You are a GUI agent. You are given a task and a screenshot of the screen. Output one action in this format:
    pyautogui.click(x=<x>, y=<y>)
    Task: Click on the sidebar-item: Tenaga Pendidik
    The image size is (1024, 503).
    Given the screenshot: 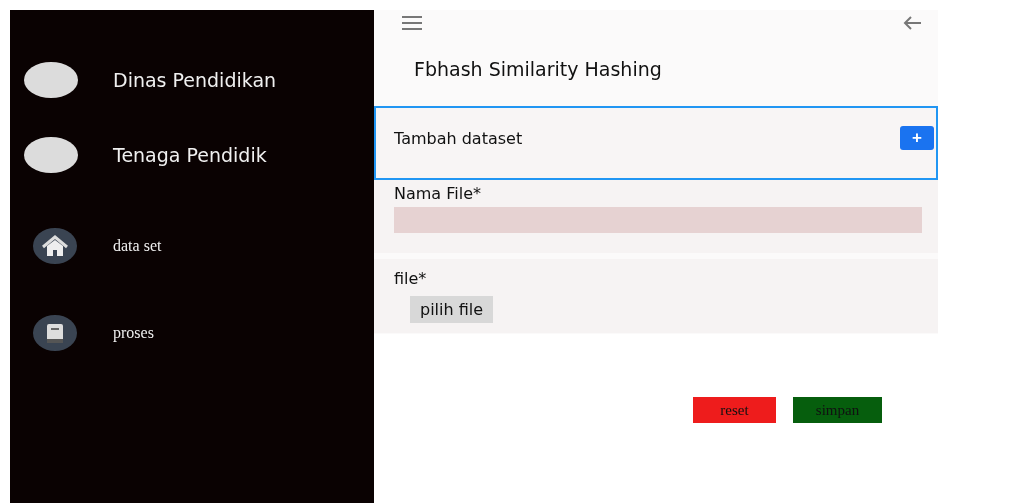 What is the action you would take?
    pyautogui.click(x=190, y=154)
    